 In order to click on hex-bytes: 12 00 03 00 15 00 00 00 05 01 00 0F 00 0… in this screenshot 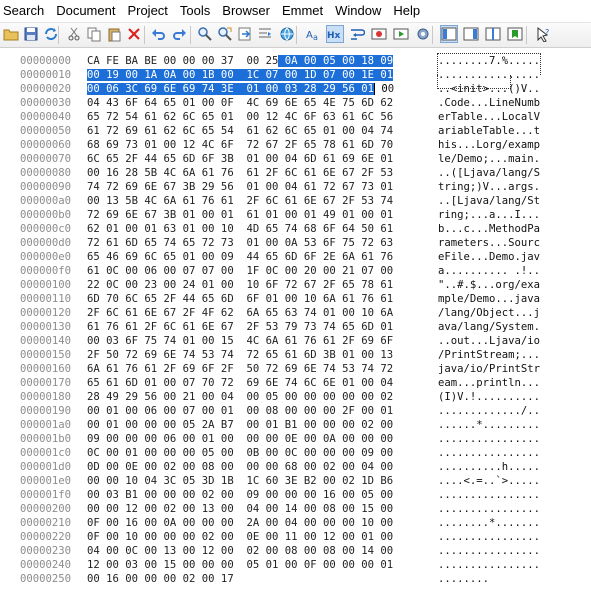, I will do `click(240, 565)`.